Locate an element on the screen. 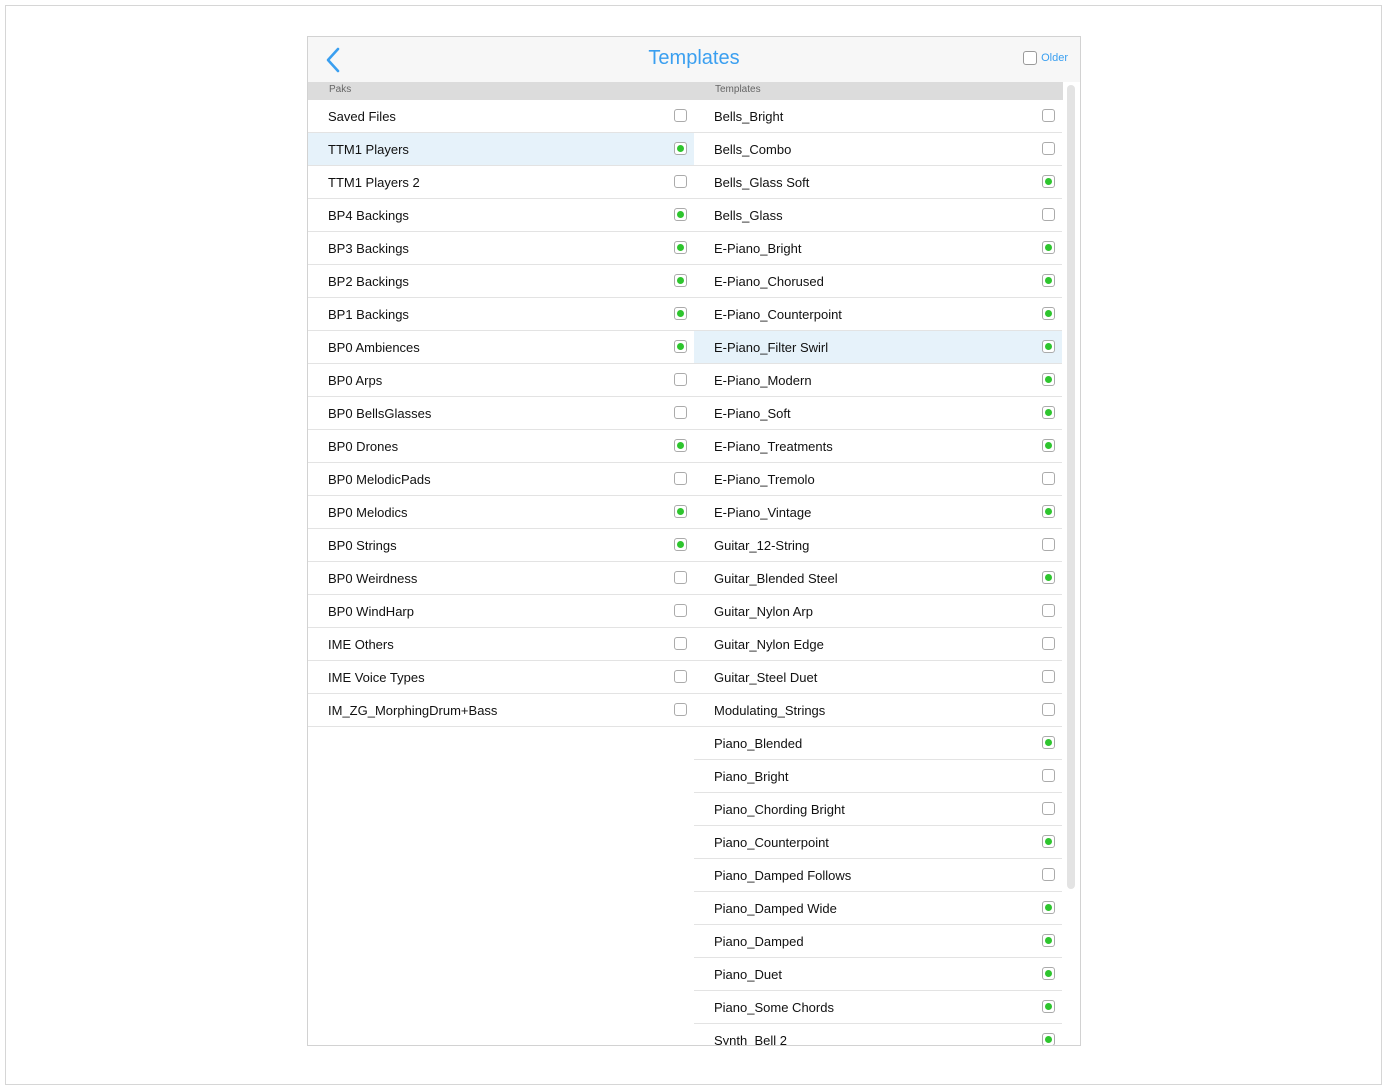 The image size is (1389, 1085). template-row: Piano_Some Chords is located at coordinates (878, 1007).